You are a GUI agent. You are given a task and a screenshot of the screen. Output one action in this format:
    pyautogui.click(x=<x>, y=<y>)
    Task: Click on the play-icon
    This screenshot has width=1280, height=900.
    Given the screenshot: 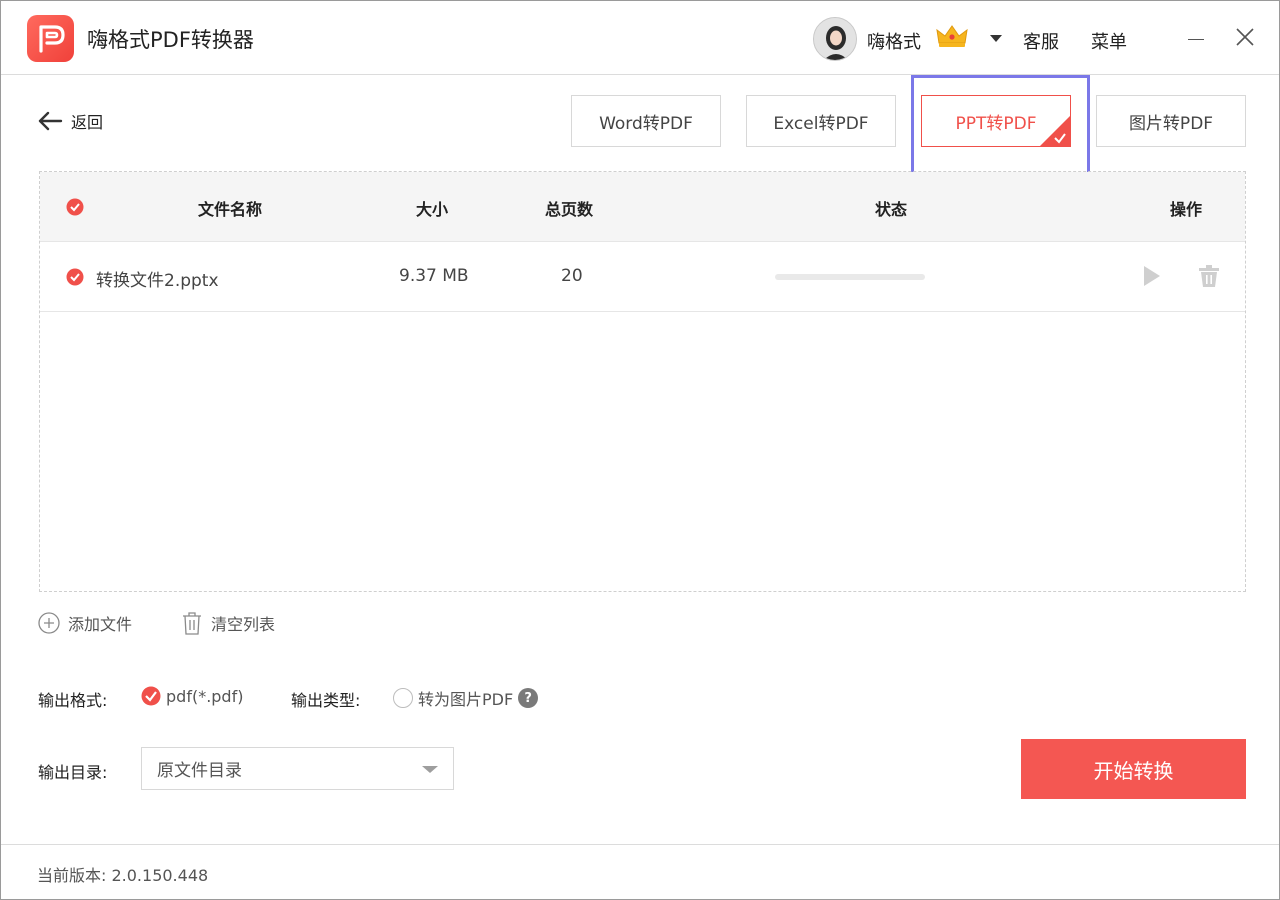 What is the action you would take?
    pyautogui.click(x=1152, y=276)
    